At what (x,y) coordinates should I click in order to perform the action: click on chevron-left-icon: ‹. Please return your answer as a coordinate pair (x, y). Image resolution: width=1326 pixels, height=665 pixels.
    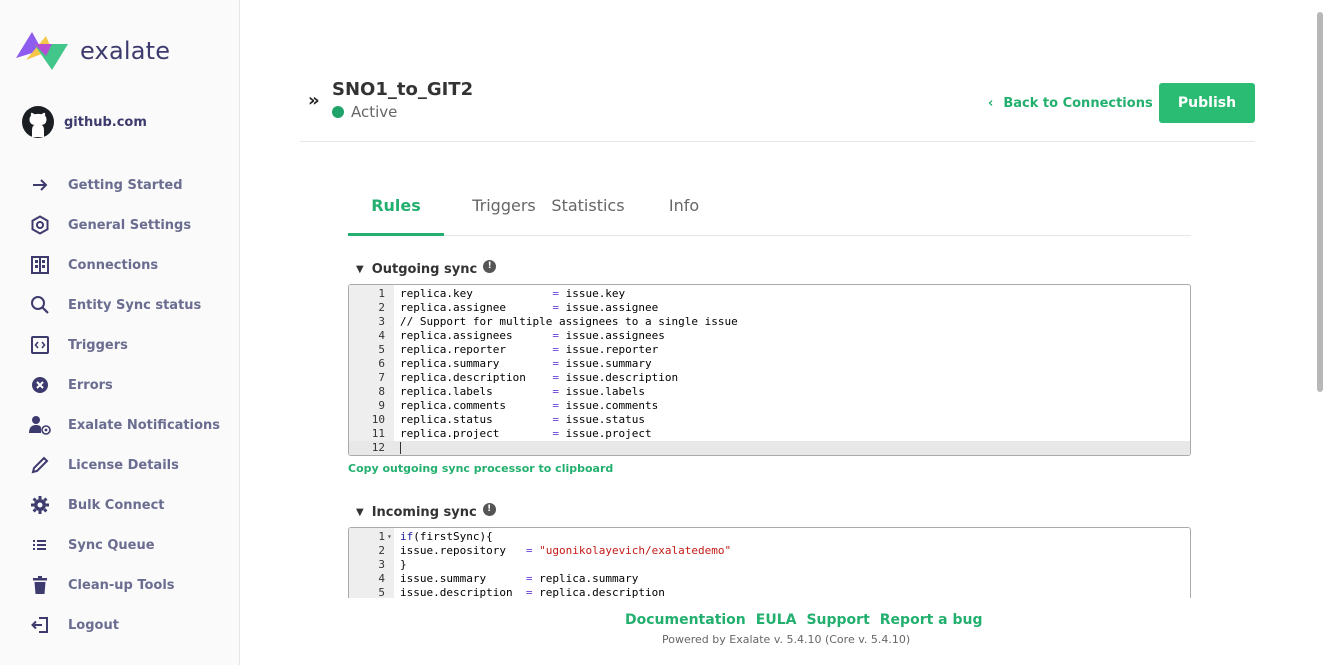
    Looking at the image, I should click on (991, 103).